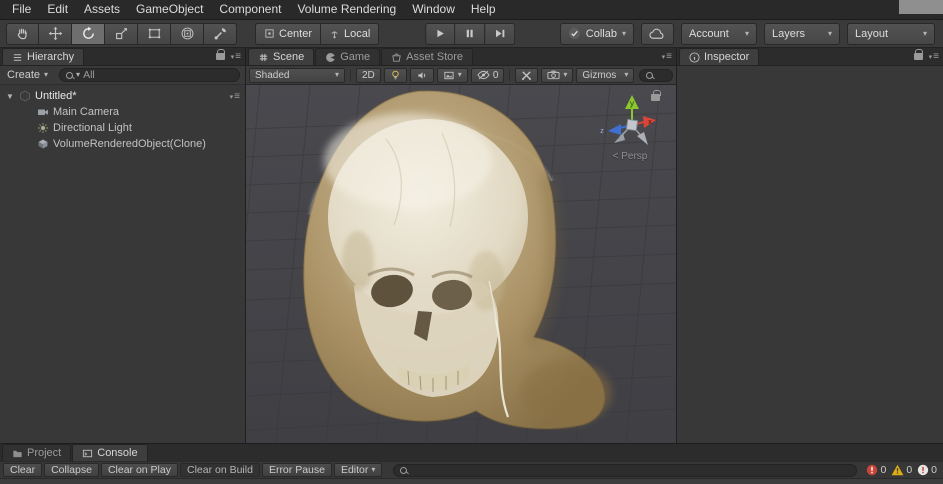 This screenshot has height=484, width=943. What do you see at coordinates (219, 470) in the screenshot?
I see `console-clear-on-build-button: Clear on Build` at bounding box center [219, 470].